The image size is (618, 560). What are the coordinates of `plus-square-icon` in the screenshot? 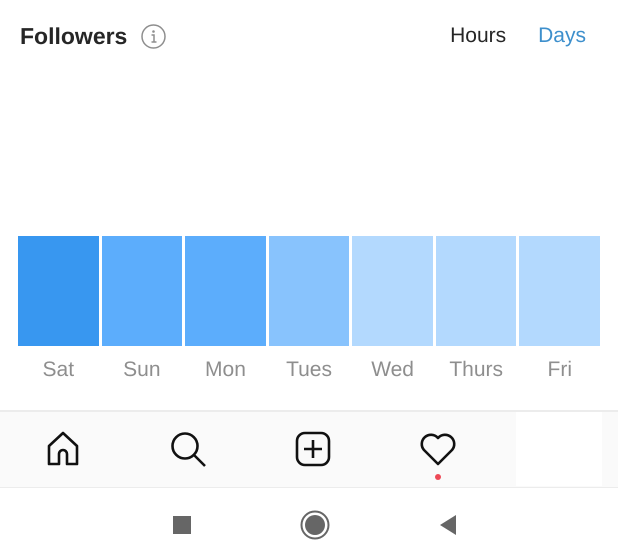 It's located at (313, 449).